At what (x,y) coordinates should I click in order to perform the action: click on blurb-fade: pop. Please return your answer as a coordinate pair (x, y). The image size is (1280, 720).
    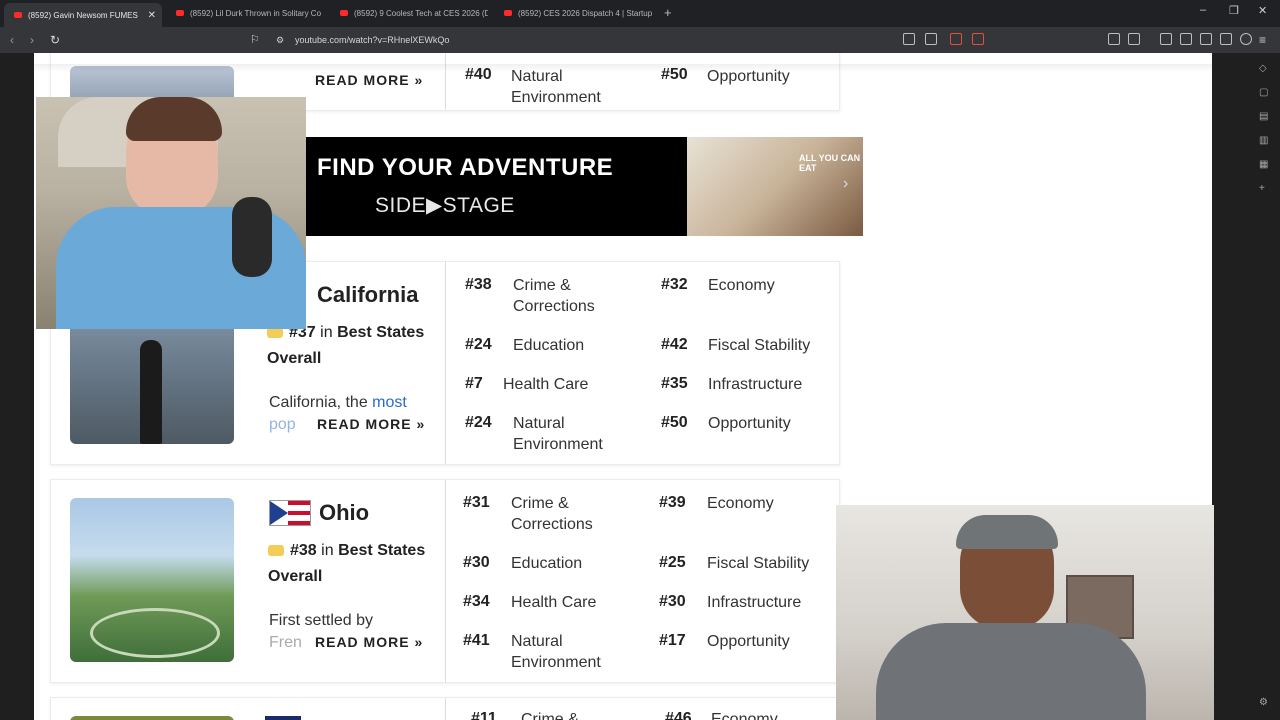
    Looking at the image, I should click on (282, 424).